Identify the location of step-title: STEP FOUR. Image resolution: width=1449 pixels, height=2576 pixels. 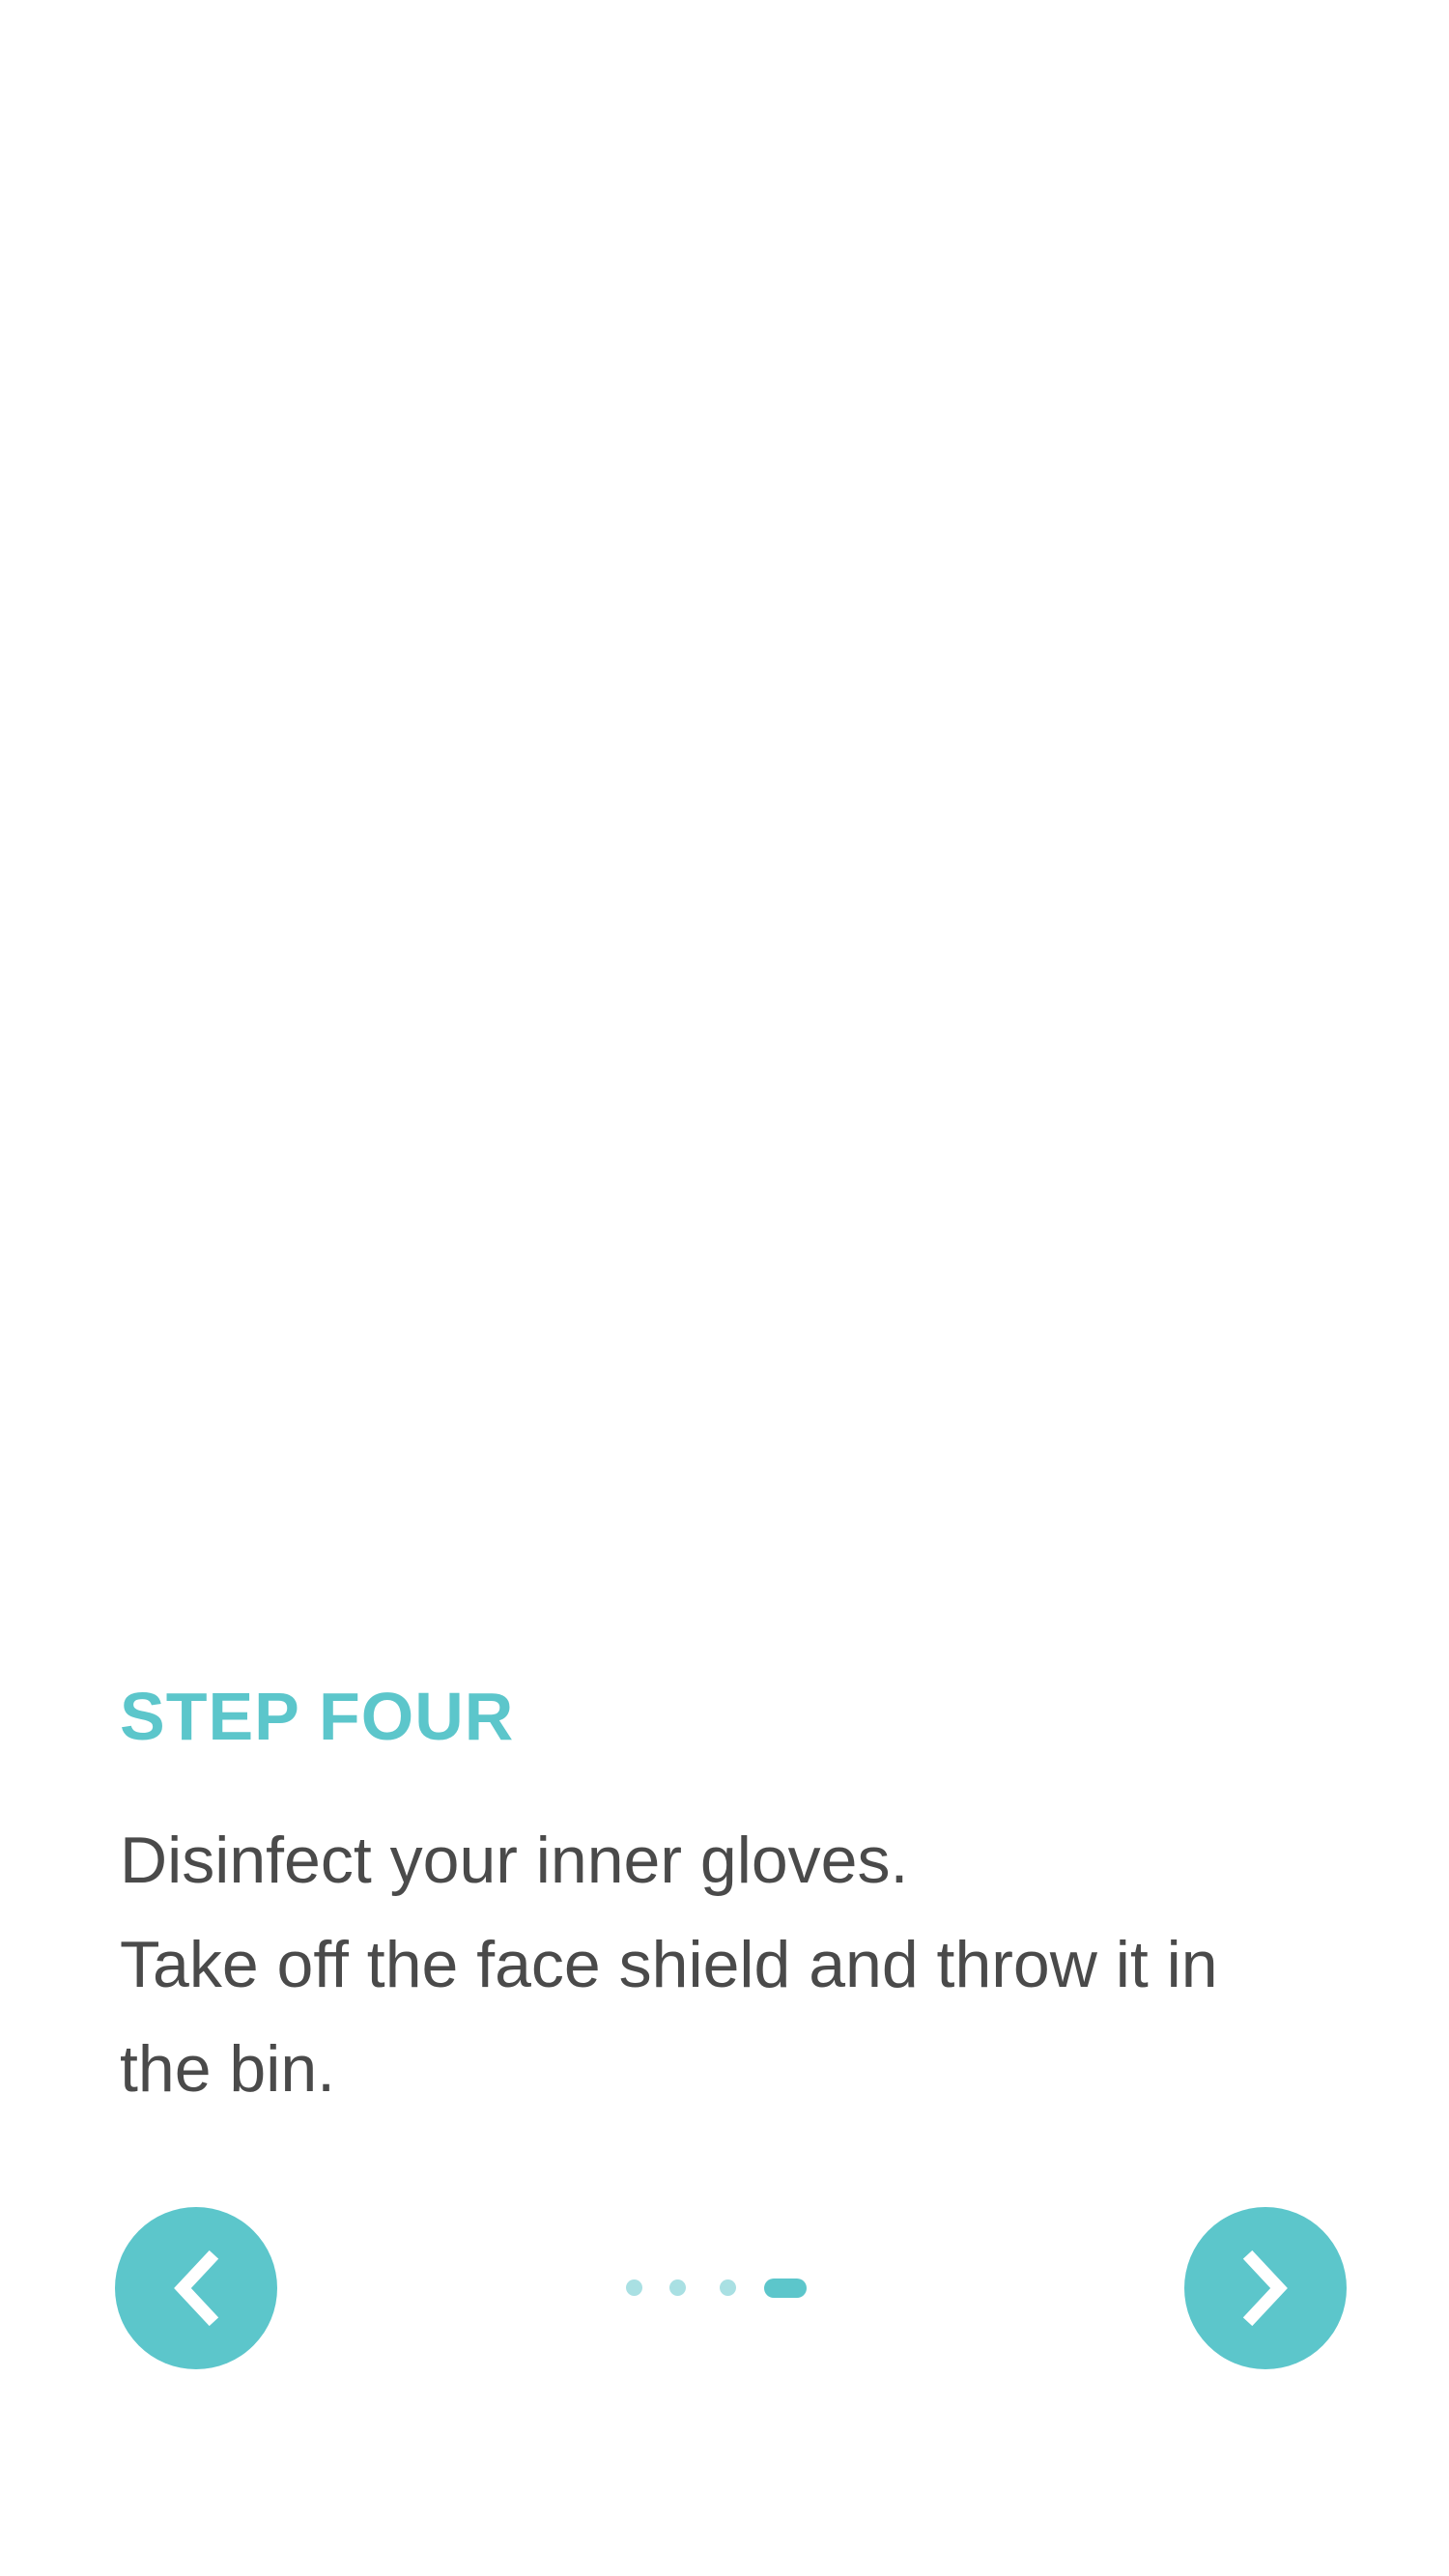
(317, 1716).